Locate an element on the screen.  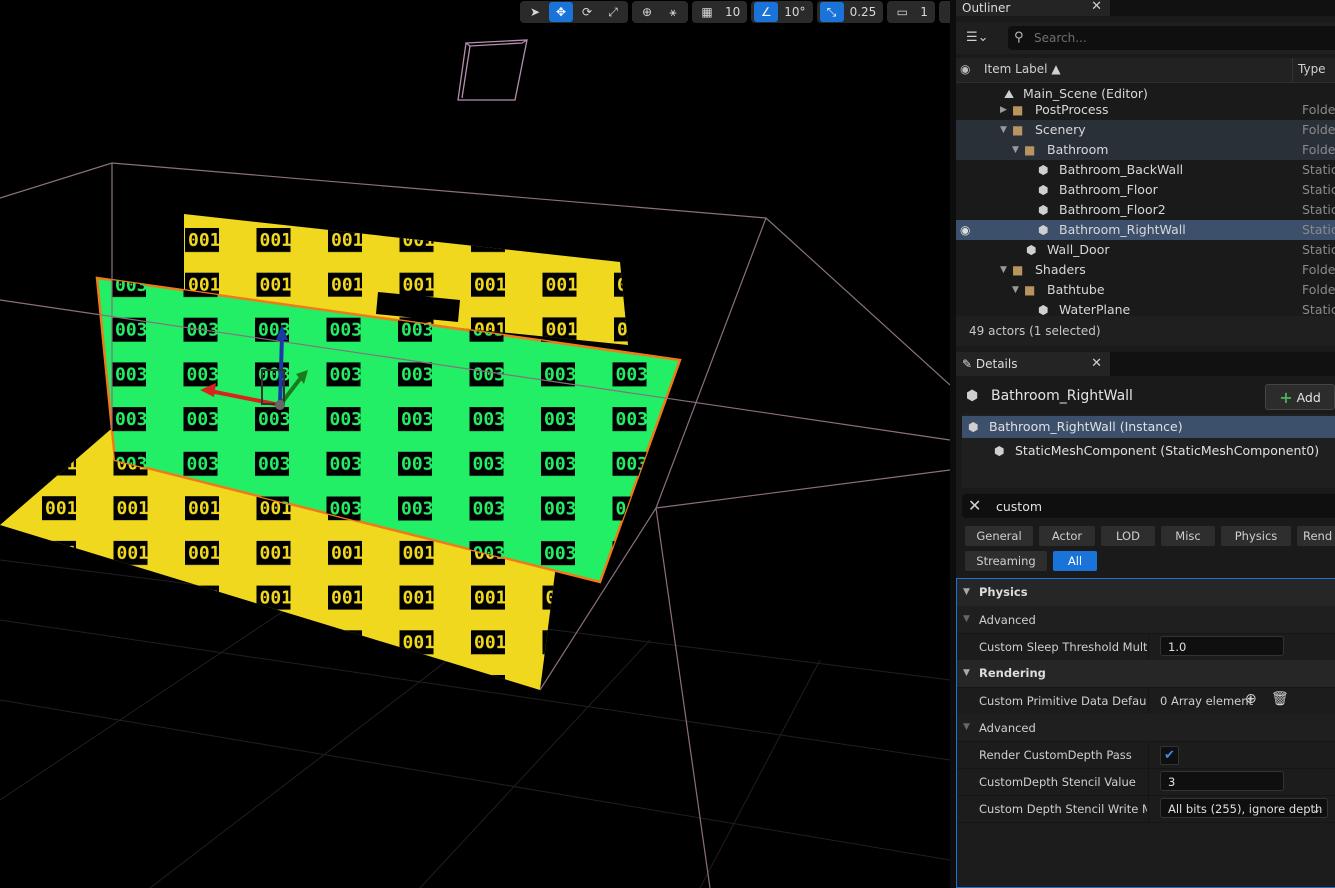
select-mode-icon: ➤ is located at coordinates (535, 12).